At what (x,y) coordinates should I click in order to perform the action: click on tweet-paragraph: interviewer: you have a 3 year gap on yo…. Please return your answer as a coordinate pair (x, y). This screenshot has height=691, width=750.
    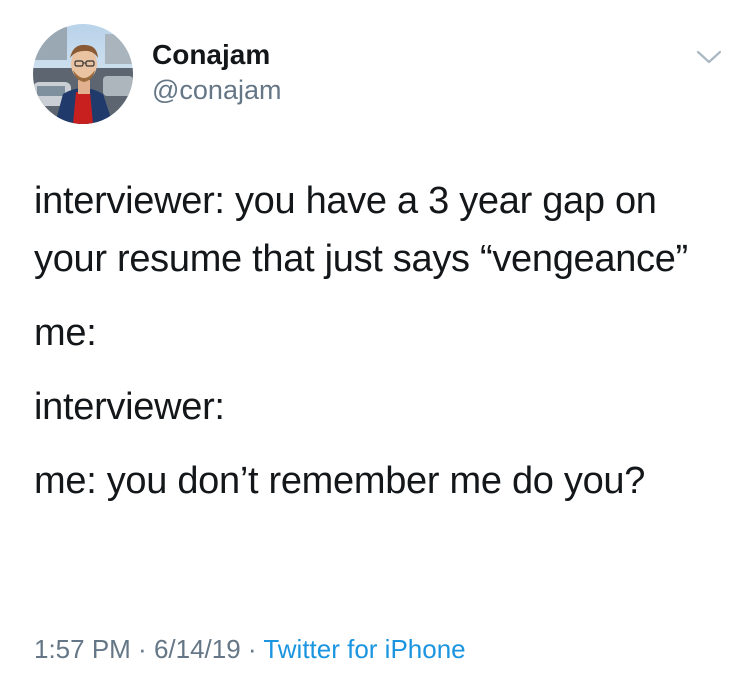
    Looking at the image, I should click on (361, 230).